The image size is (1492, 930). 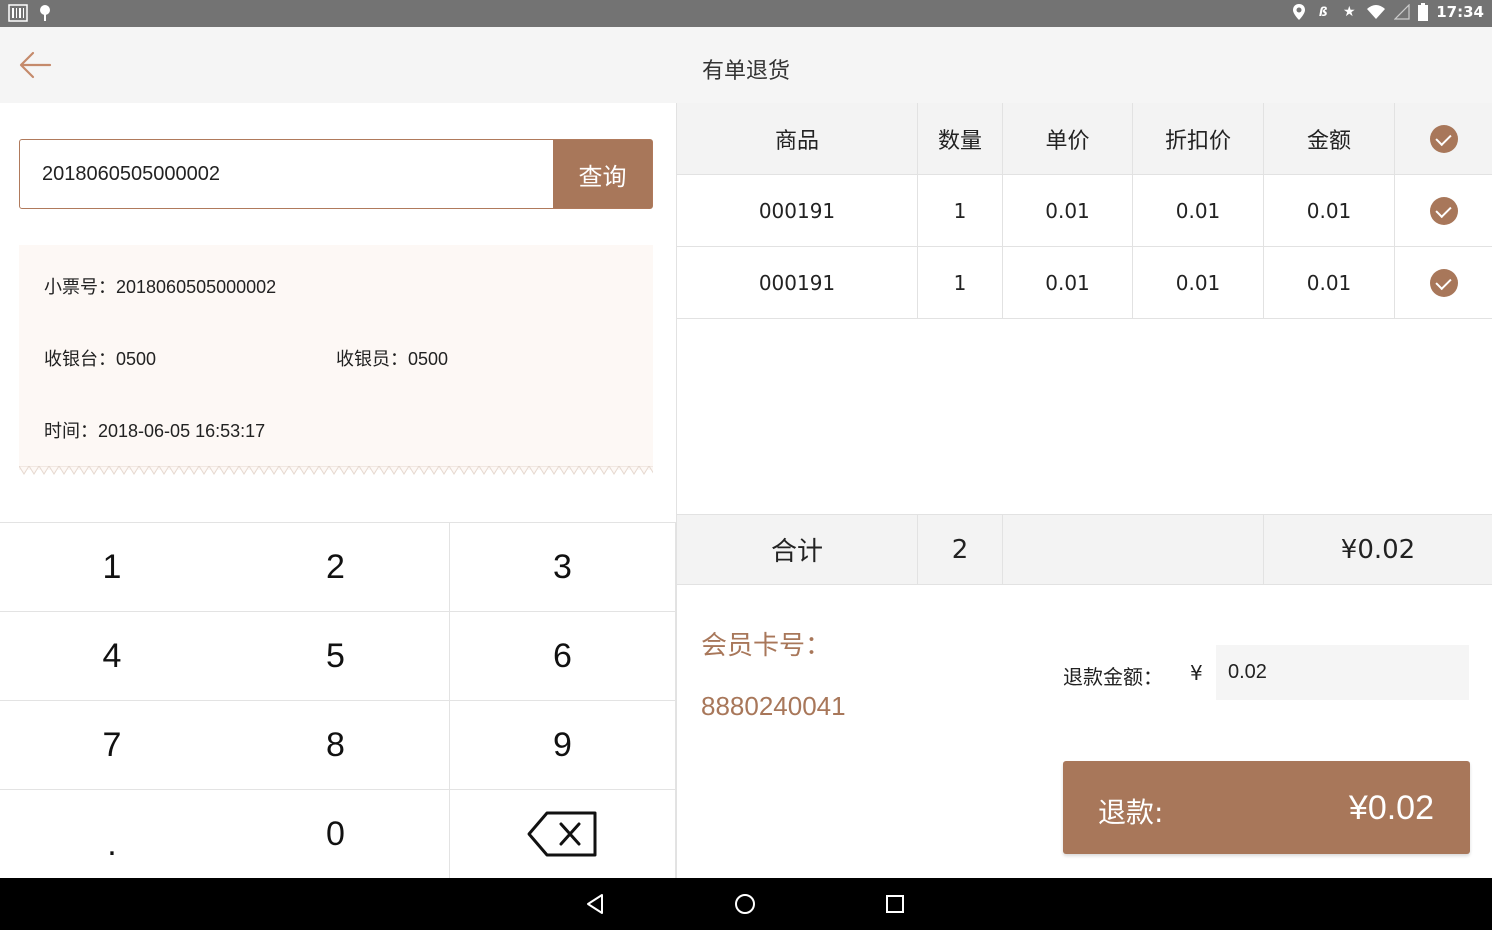 What do you see at coordinates (773, 706) in the screenshot?
I see `member-card-number: 8880240041` at bounding box center [773, 706].